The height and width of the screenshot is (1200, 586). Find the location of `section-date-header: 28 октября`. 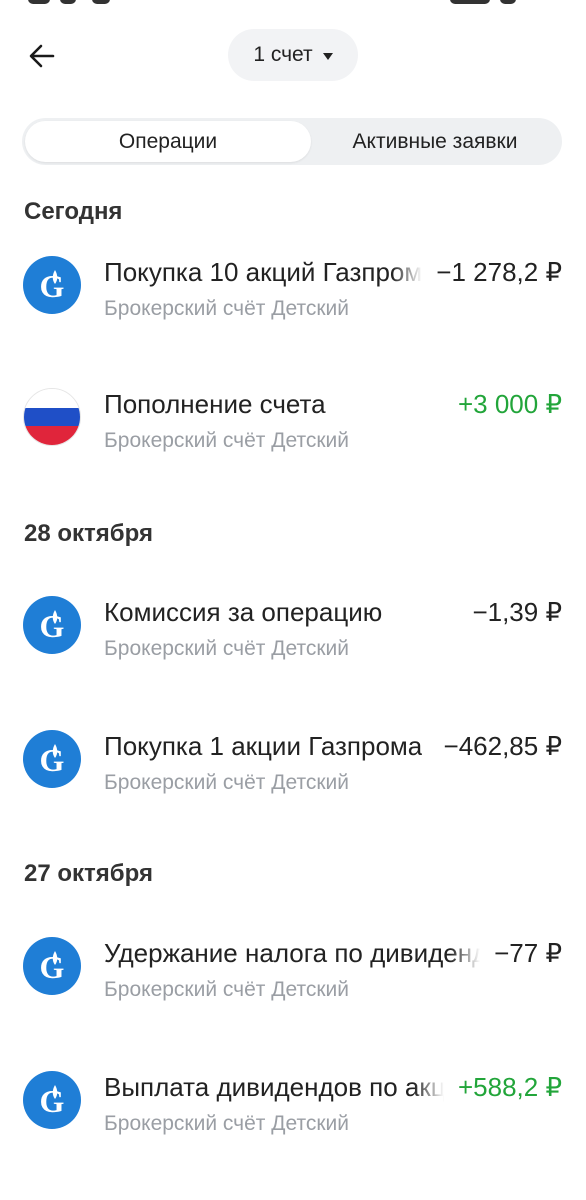

section-date-header: 28 октября is located at coordinates (88, 533).